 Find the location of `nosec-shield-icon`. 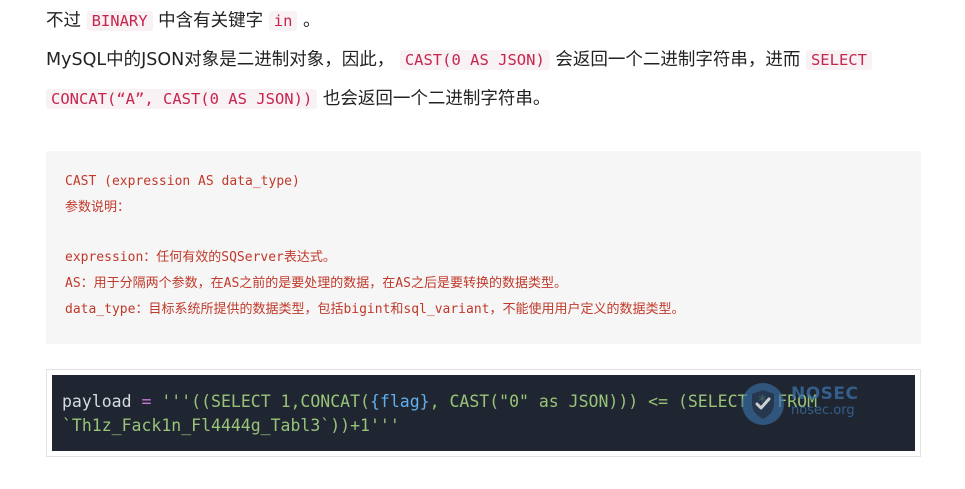

nosec-shield-icon is located at coordinates (763, 404).